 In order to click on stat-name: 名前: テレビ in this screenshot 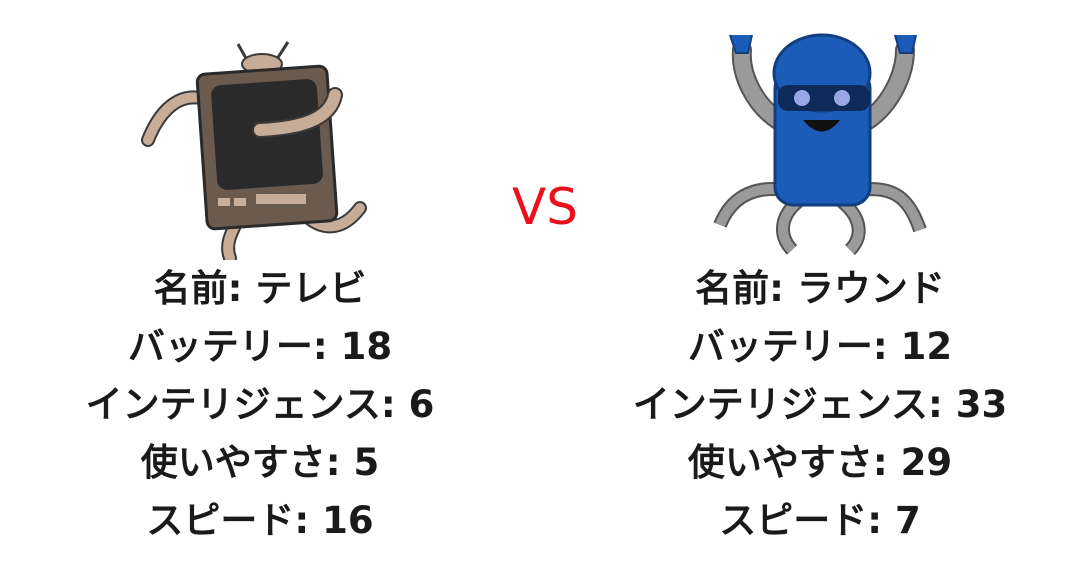, I will do `click(260, 288)`.